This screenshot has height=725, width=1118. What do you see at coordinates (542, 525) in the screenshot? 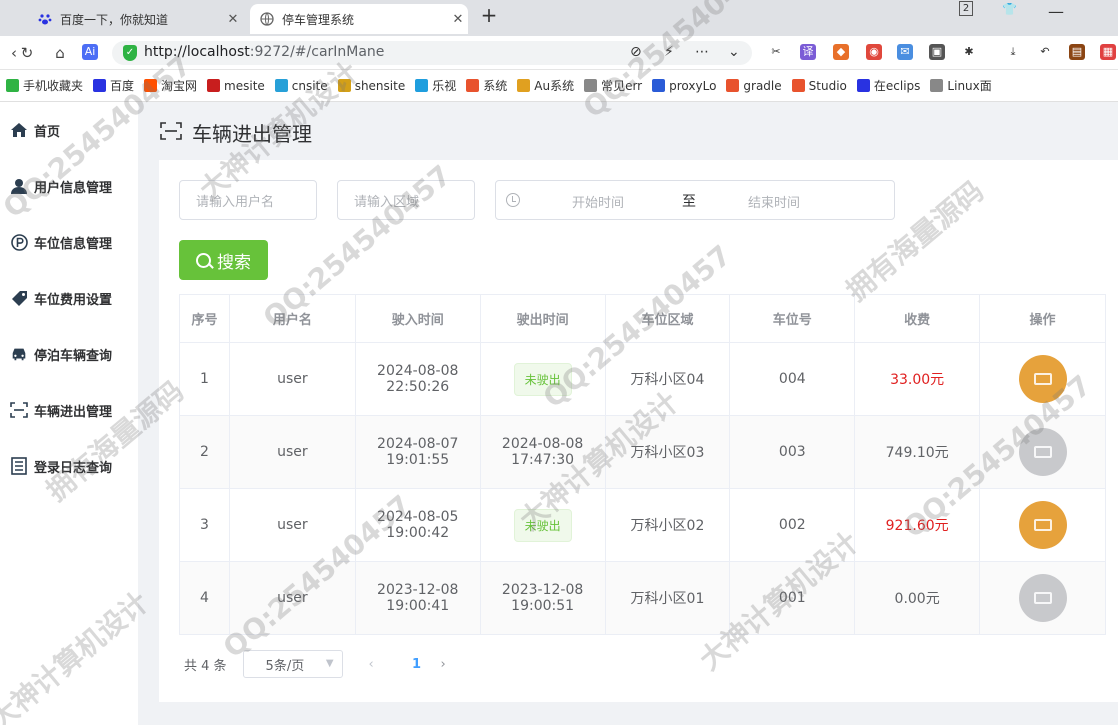
I see `cell-out-time: 未驶出` at bounding box center [542, 525].